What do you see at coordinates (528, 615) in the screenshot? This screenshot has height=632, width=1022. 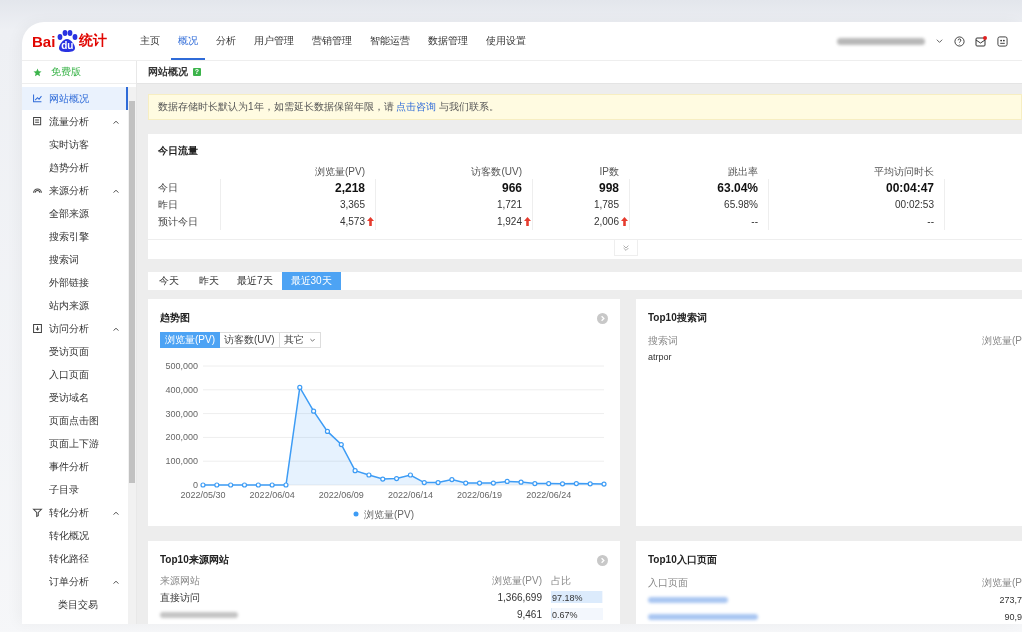 I see `table-cell-text: 9,461` at bounding box center [528, 615].